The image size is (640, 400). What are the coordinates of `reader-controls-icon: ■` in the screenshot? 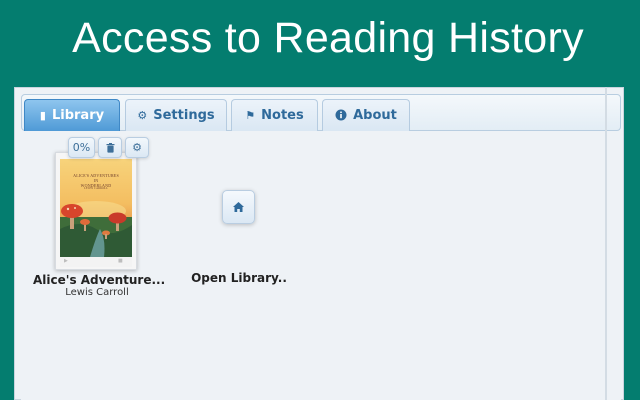 It's located at (120, 261).